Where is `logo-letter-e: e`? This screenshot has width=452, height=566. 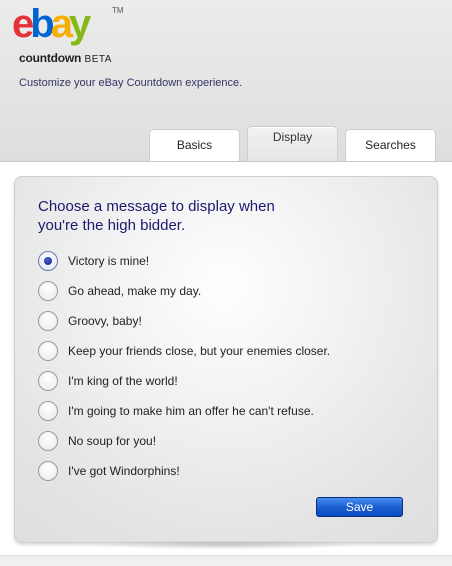
logo-letter-e: e is located at coordinates (23, 24).